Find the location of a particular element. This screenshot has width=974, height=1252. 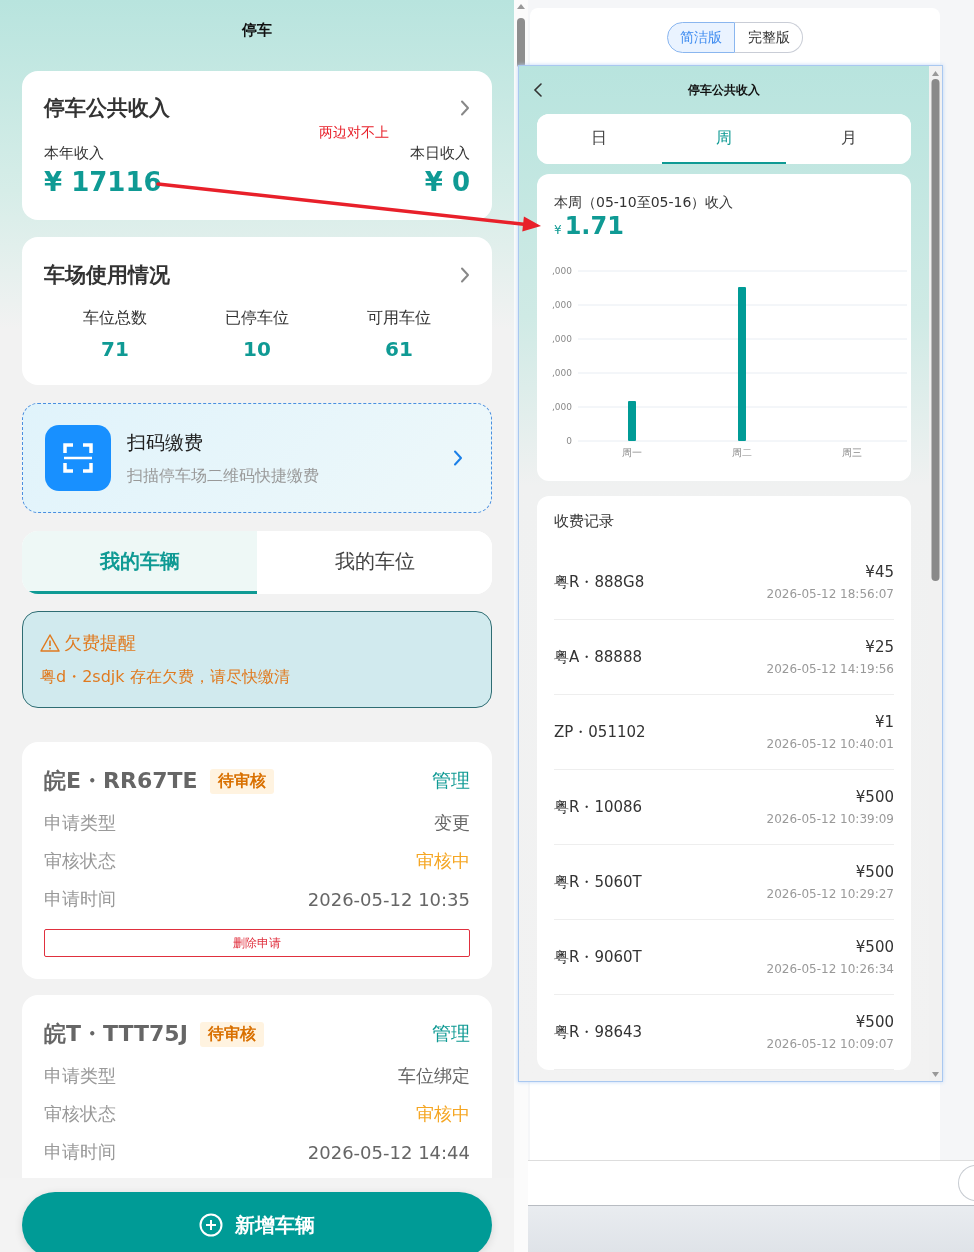

record-time: 2026-05-12 14:19:56 is located at coordinates (830, 669).